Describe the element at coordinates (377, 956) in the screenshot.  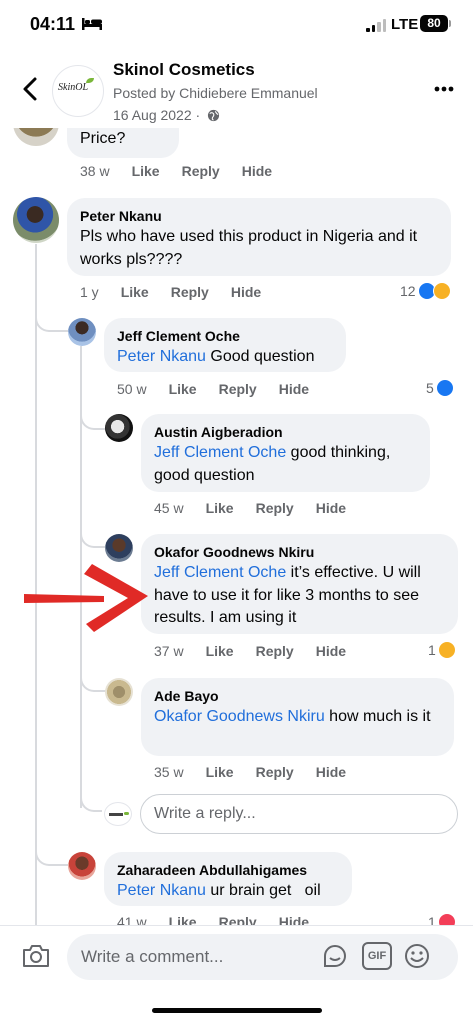
I see `gif-button: GIF` at that location.